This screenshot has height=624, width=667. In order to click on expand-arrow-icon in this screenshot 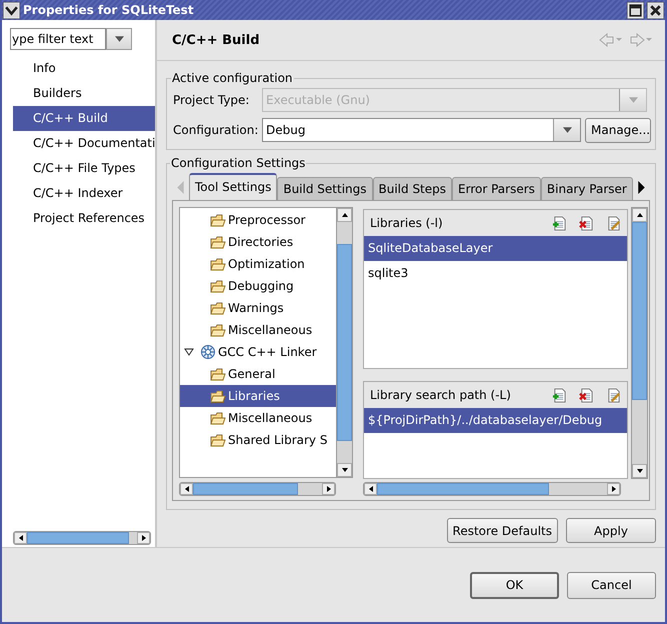, I will do `click(189, 352)`.